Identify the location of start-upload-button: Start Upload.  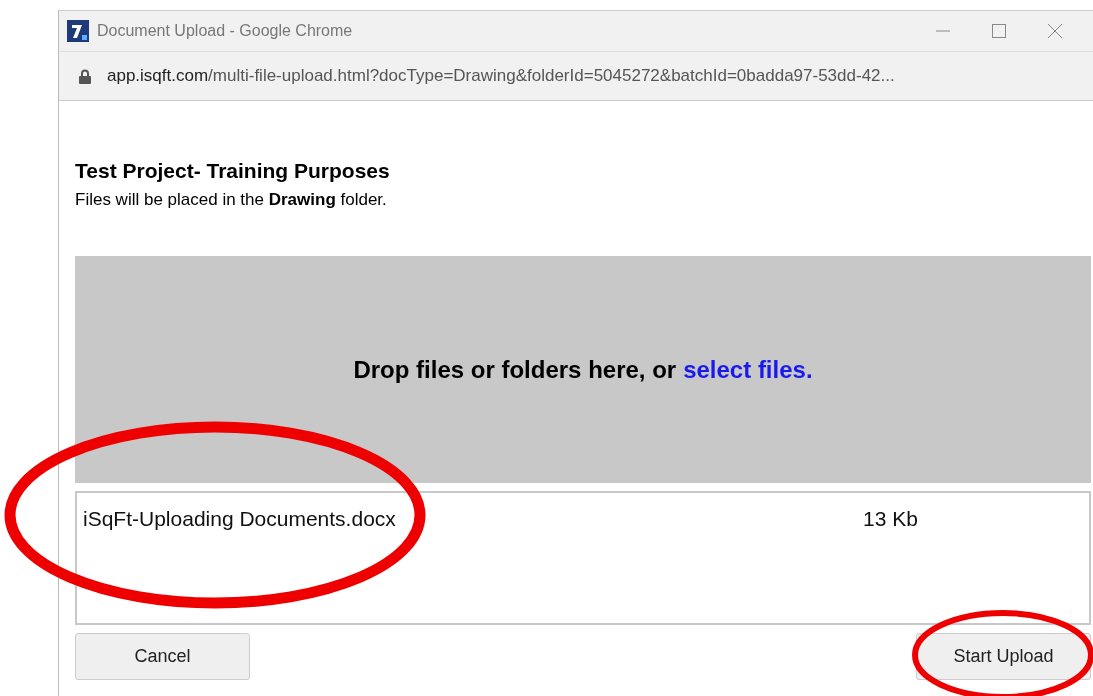
(1003, 656).